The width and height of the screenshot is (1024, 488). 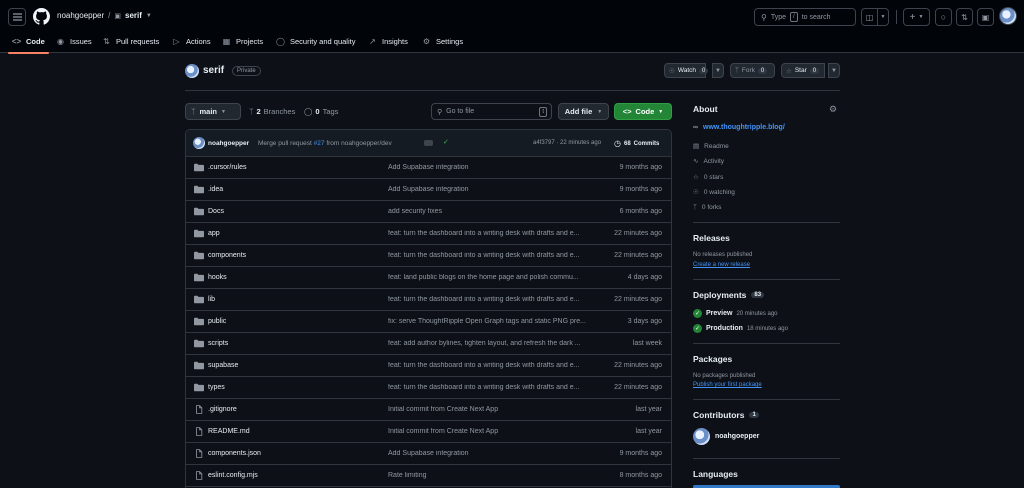 What do you see at coordinates (242, 41) in the screenshot?
I see `tab-projects: ▦ Projects` at bounding box center [242, 41].